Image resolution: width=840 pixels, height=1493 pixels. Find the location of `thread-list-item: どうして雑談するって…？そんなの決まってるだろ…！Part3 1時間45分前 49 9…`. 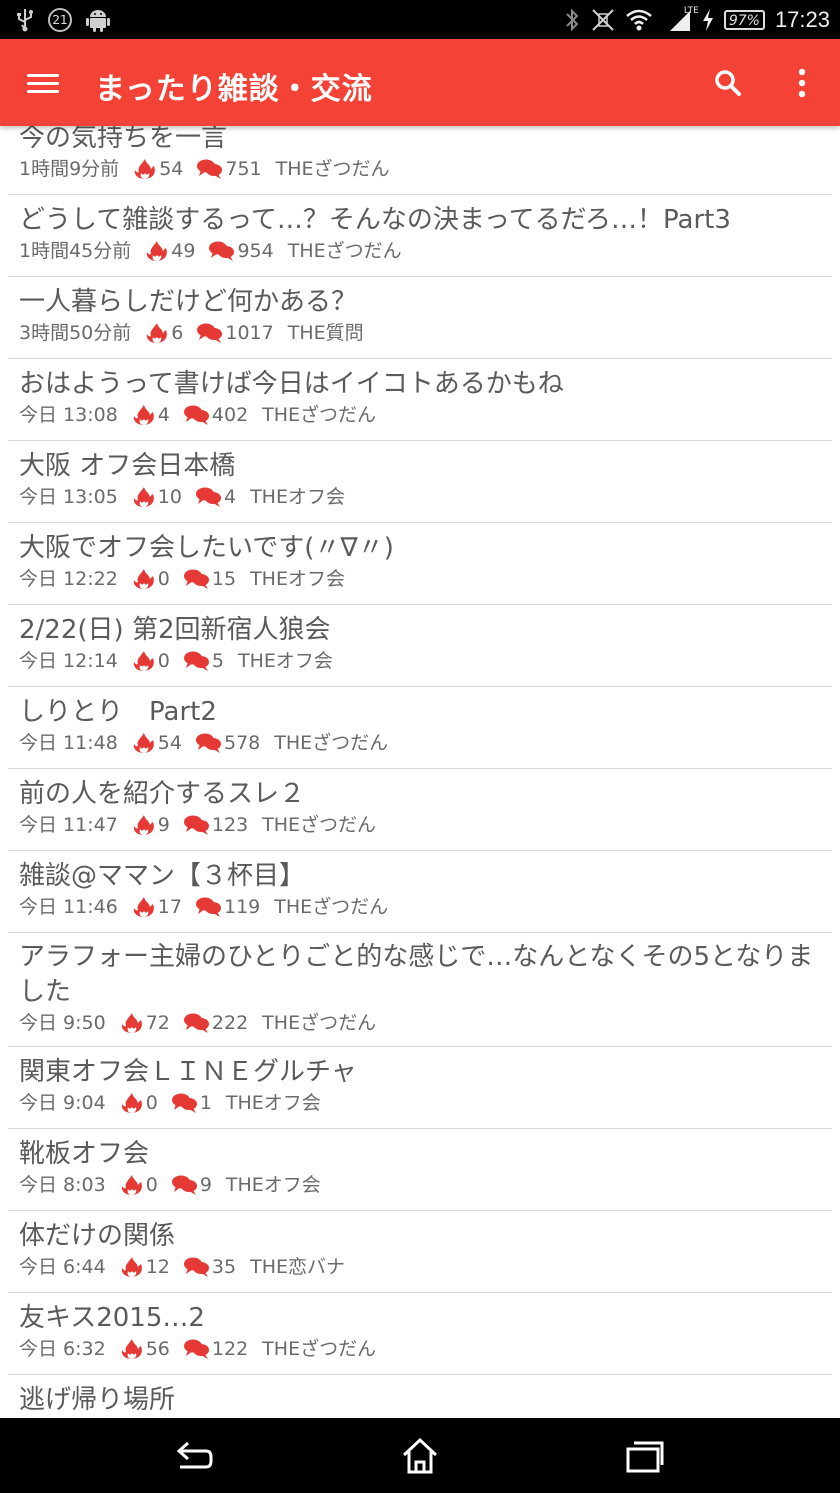

thread-list-item: どうして雑談するって…？そんなの決まってるだろ…！Part3 1時間45分前 49 9… is located at coordinates (420, 236).